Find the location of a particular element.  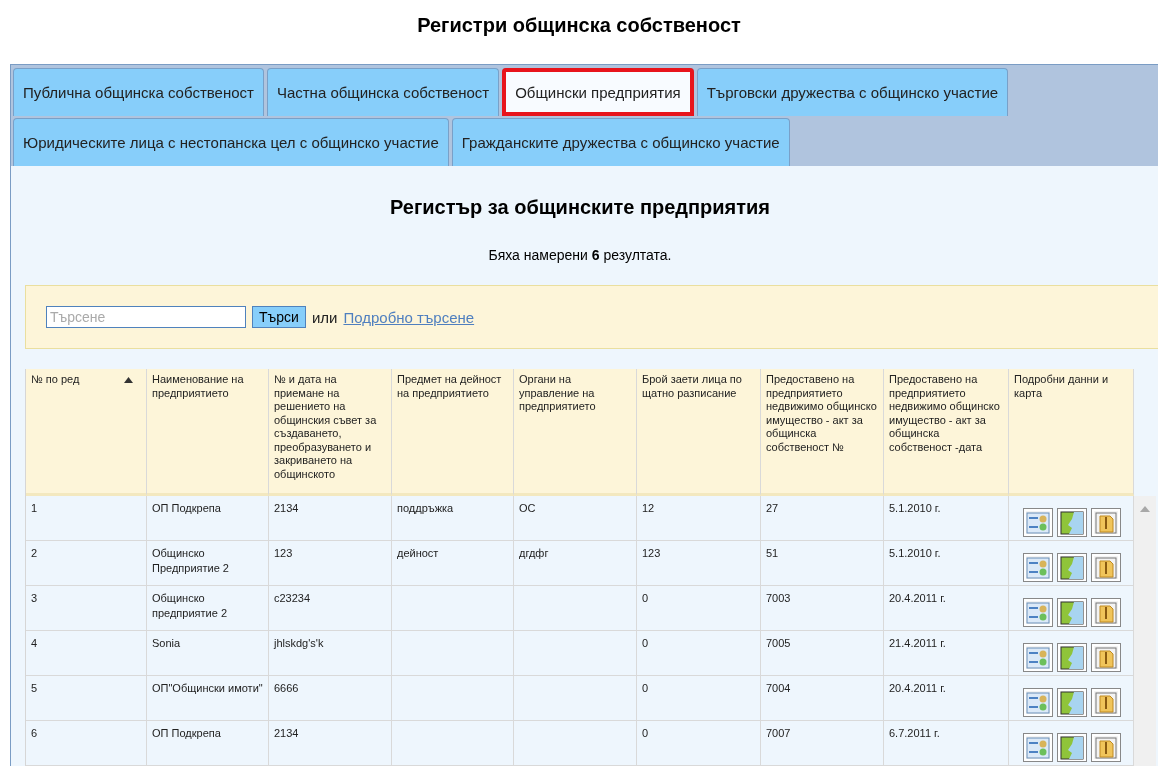

table-cell: 27 is located at coordinates (822, 518).